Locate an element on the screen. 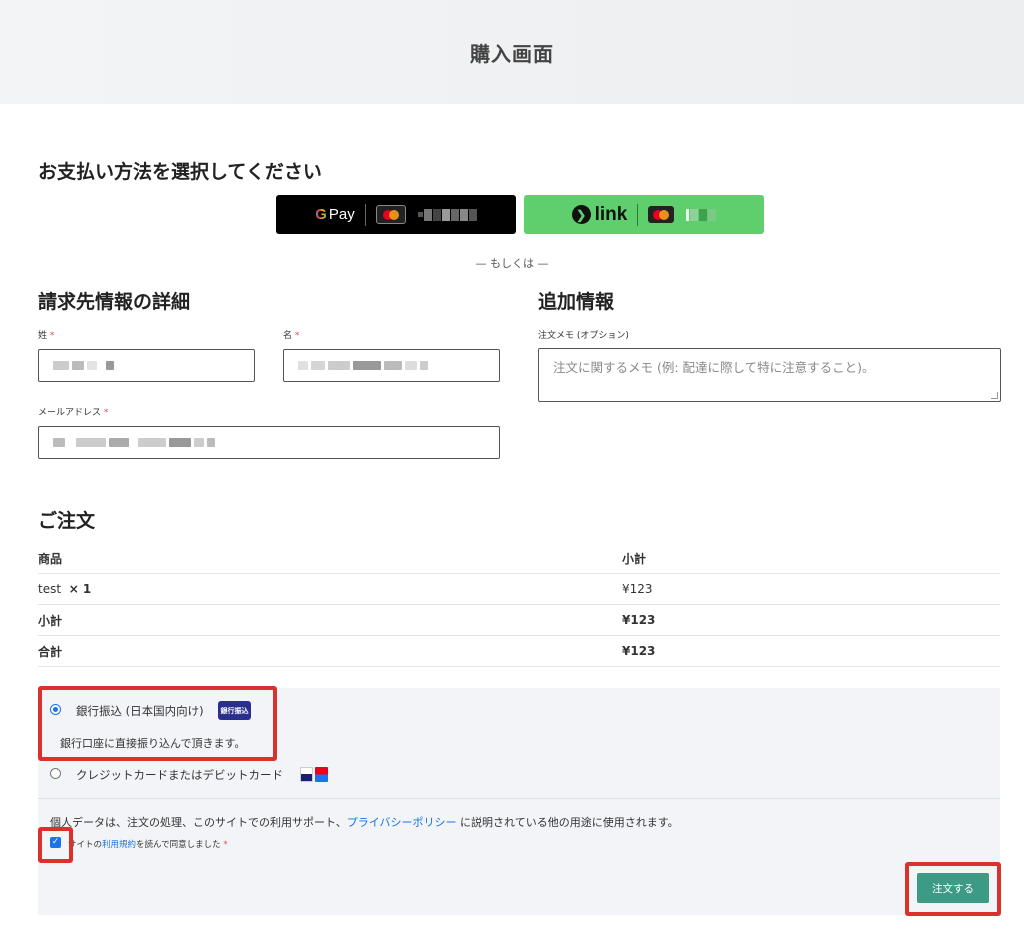 Image resolution: width=1024 pixels, height=939 pixels. google-g-icon: G is located at coordinates (321, 214).